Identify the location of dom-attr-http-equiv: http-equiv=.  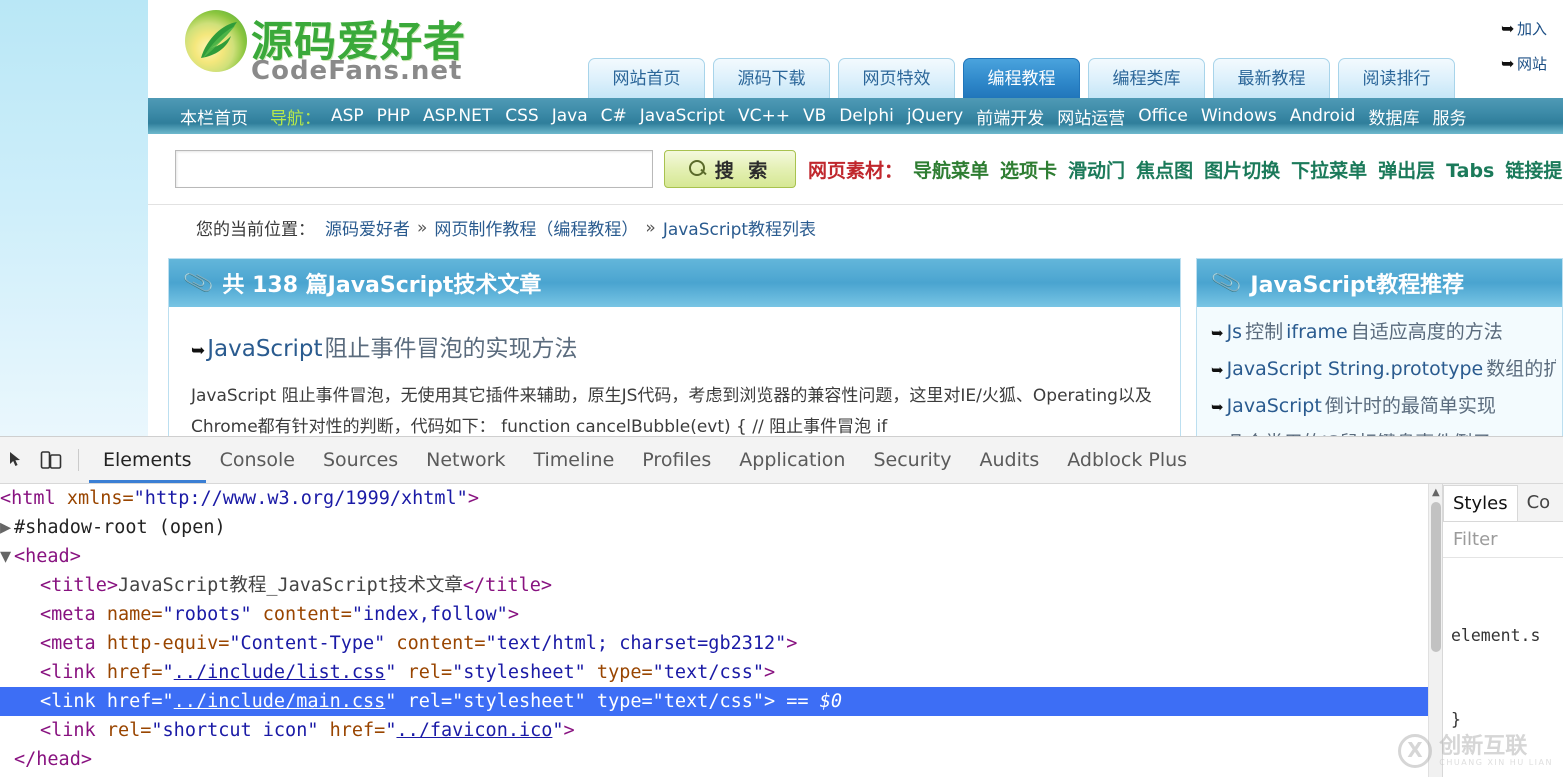
(162, 643).